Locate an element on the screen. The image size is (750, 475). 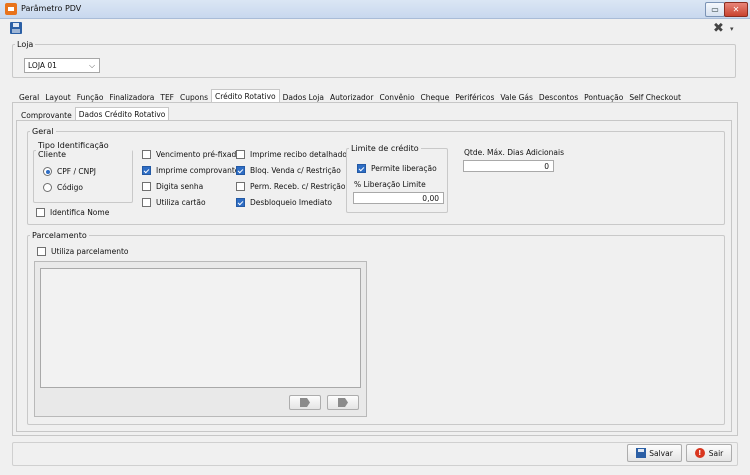
checkbox-label: Identifica Nome is located at coordinates (80, 212).